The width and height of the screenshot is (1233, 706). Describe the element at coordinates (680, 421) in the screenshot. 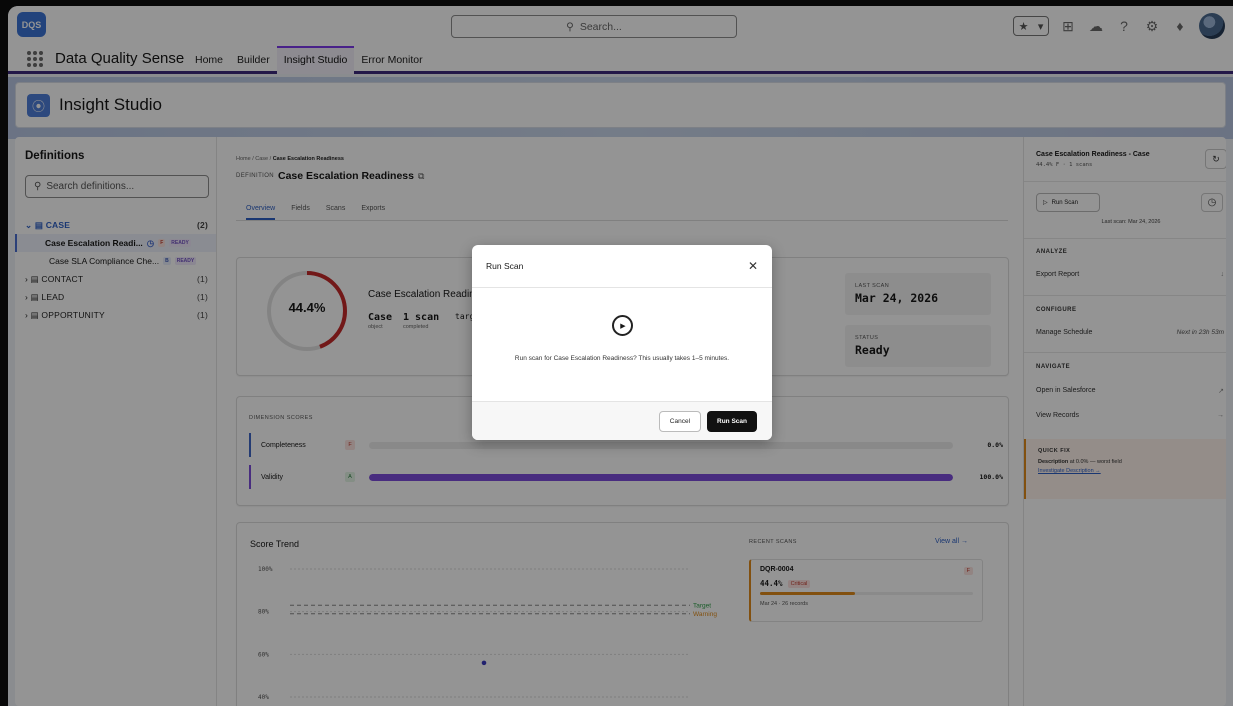

I see `cancel-button: Cancel` at that location.